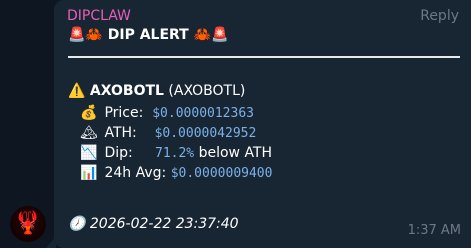 The width and height of the screenshot is (471, 248). Describe the element at coordinates (439, 16) in the screenshot. I see `reply-button: Reply` at that location.